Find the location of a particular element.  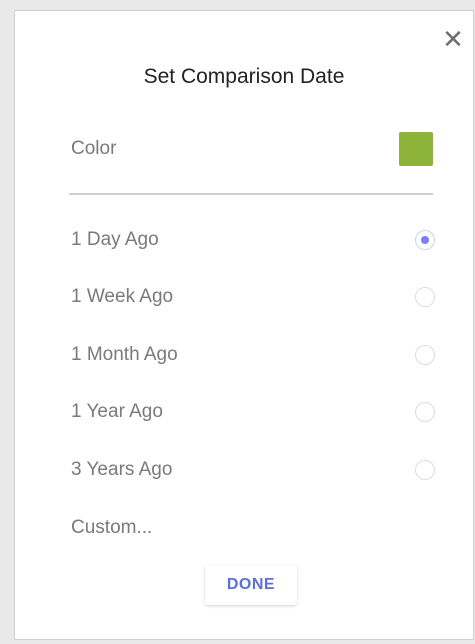

option-1-week-ago: 1 Week Ago is located at coordinates (253, 298).